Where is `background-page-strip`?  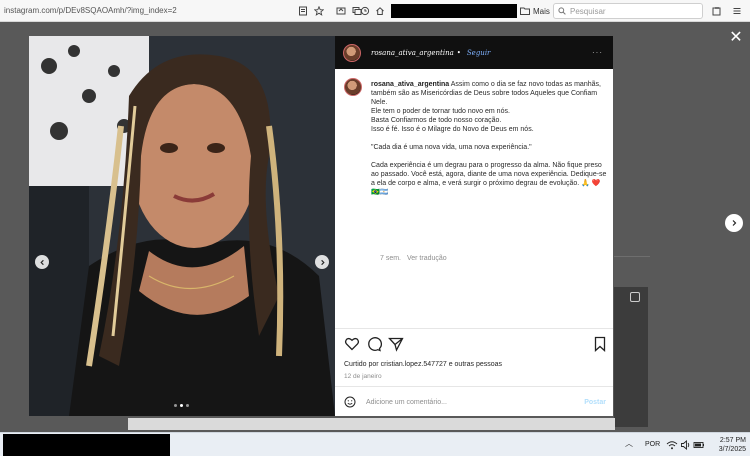
background-page-strip is located at coordinates (371, 424).